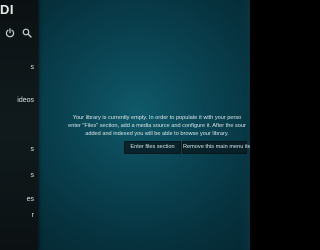 The height and width of the screenshot is (250, 320). I want to click on sidebar-item-pictures: s, so click(19, 176).